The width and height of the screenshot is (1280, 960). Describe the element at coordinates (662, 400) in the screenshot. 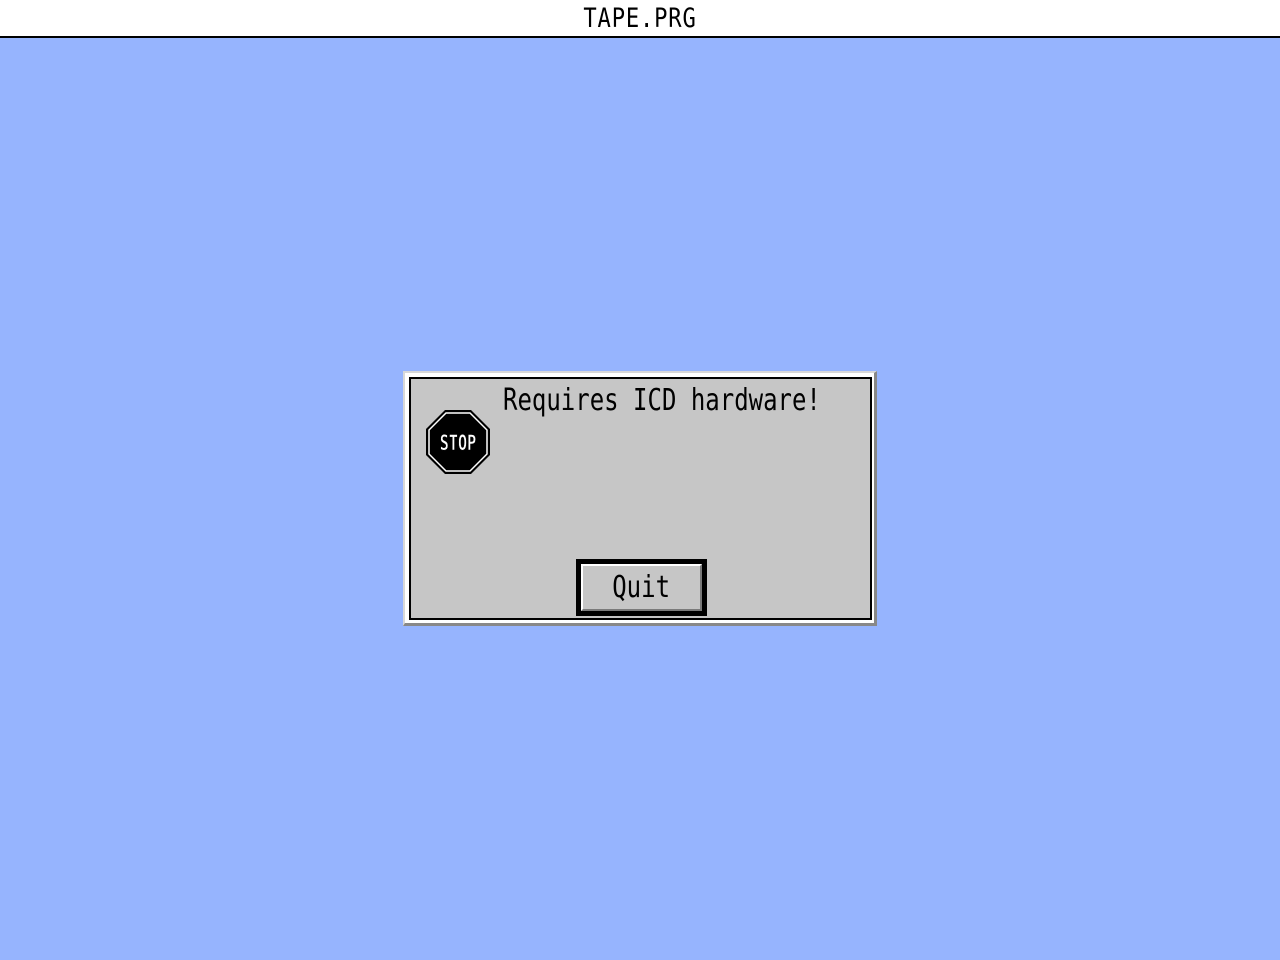

I see `alert-message: Requires ICD hardware!` at that location.